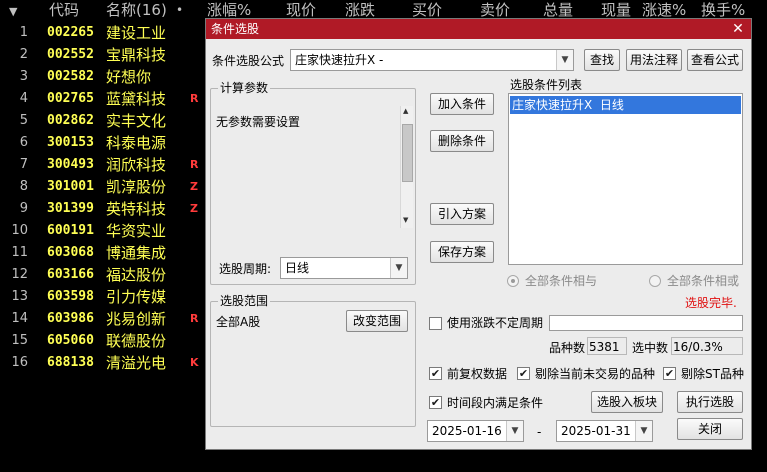  What do you see at coordinates (248, 61) in the screenshot?
I see `formula-label: 条件选股公式` at bounding box center [248, 61].